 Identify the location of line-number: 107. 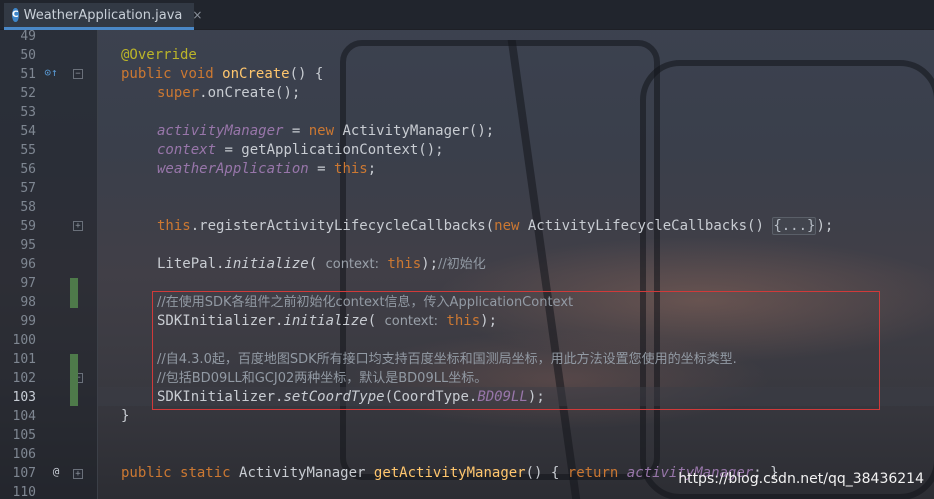
(24, 473).